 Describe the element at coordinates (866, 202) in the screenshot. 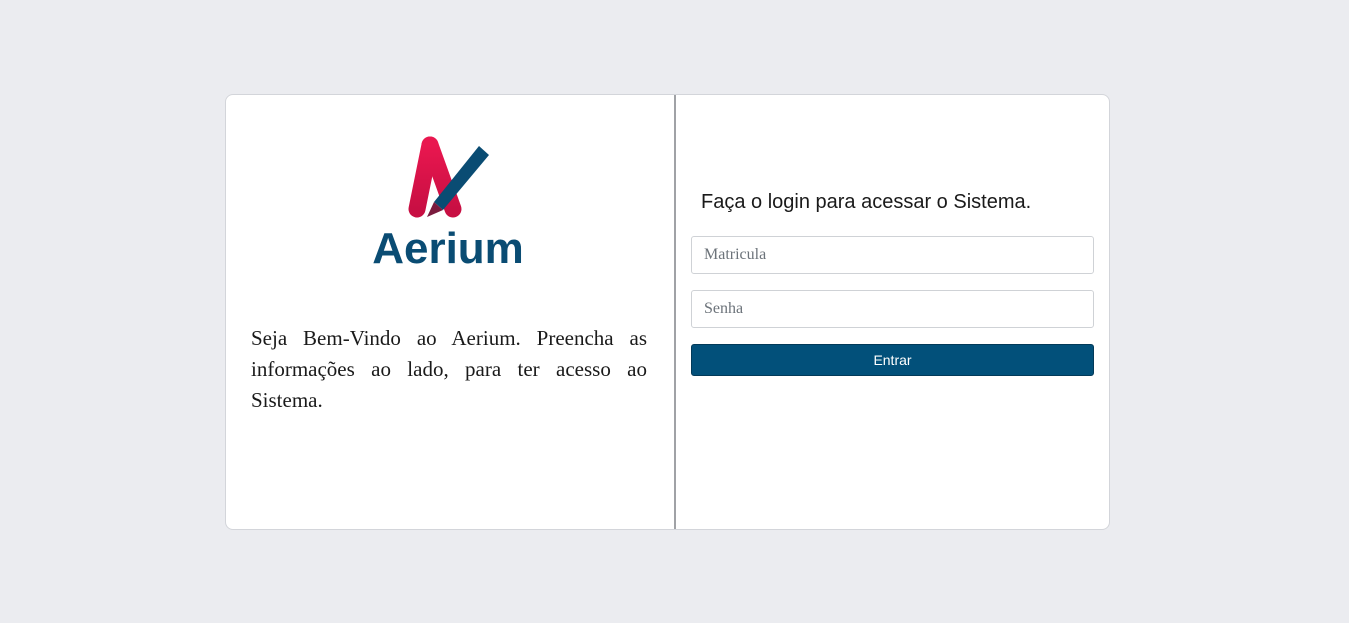

I see `login-heading: Faça o login para acessar o Sistema.` at that location.